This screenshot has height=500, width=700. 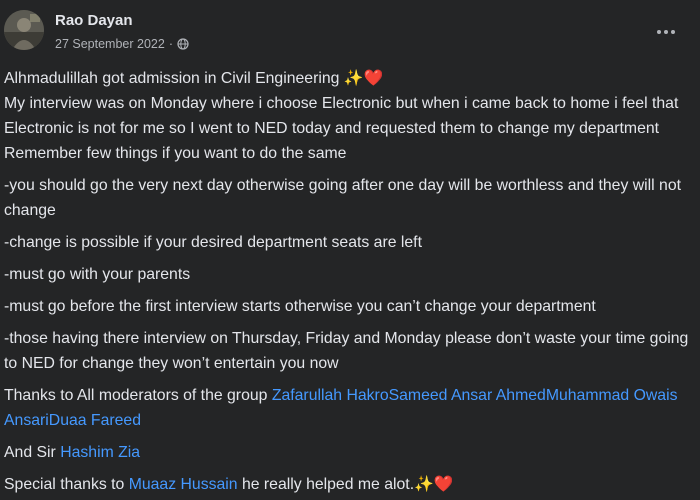 I want to click on sir-prefix: And Sir, so click(x=32, y=452).